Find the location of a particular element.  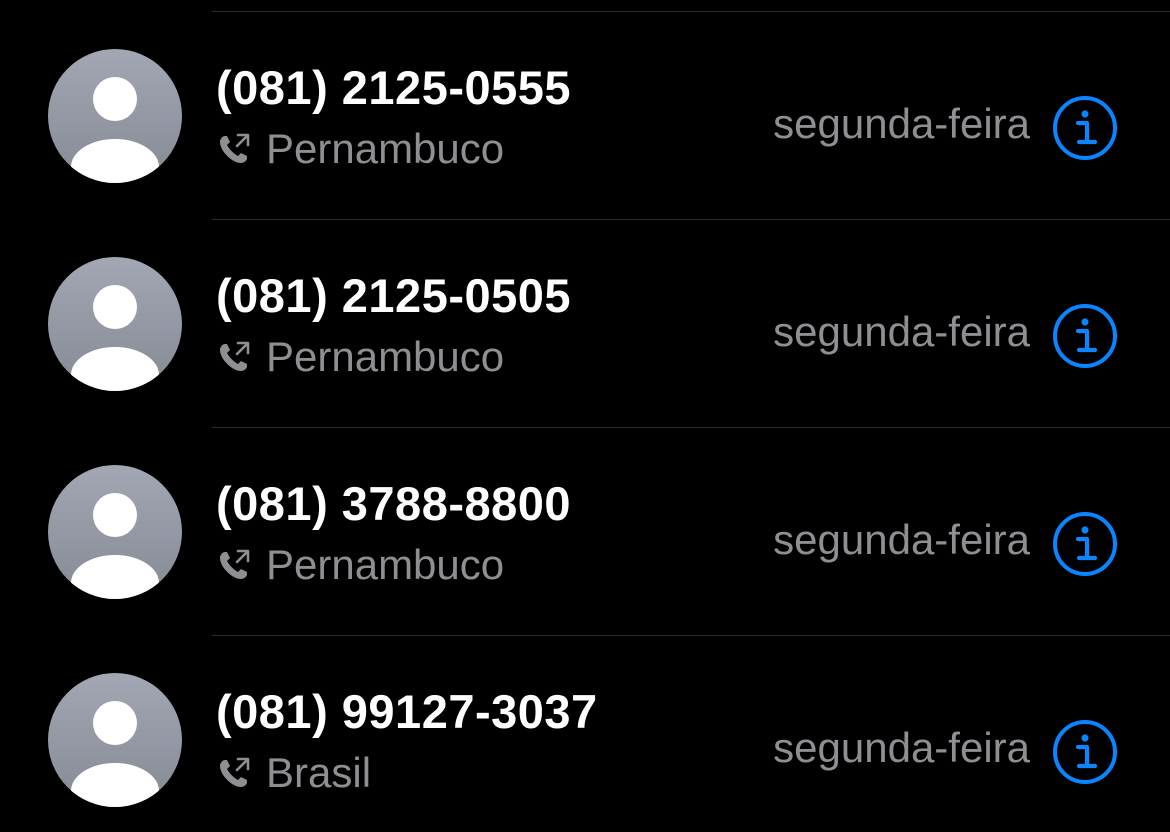

phone-number: (081) 2125-0555 is located at coordinates (394, 87).